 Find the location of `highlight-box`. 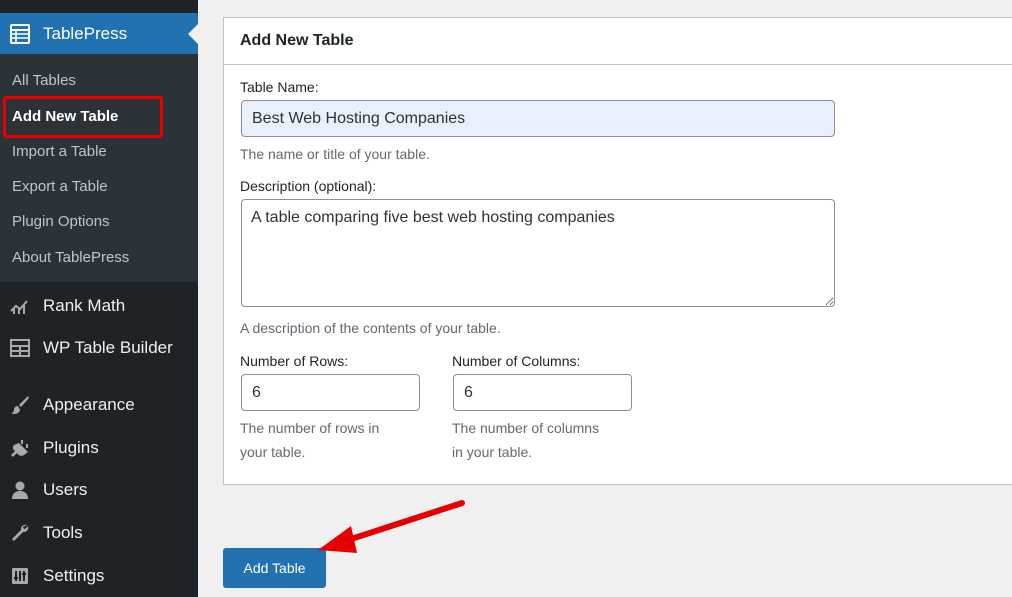

highlight-box is located at coordinates (83, 117).